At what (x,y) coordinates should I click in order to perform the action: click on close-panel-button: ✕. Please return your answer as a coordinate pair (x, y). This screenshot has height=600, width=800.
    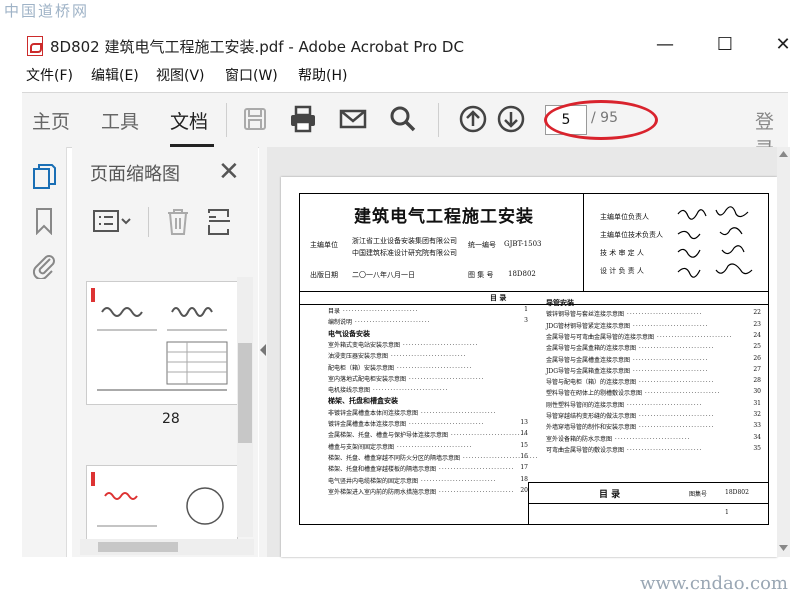
    Looking at the image, I should click on (229, 172).